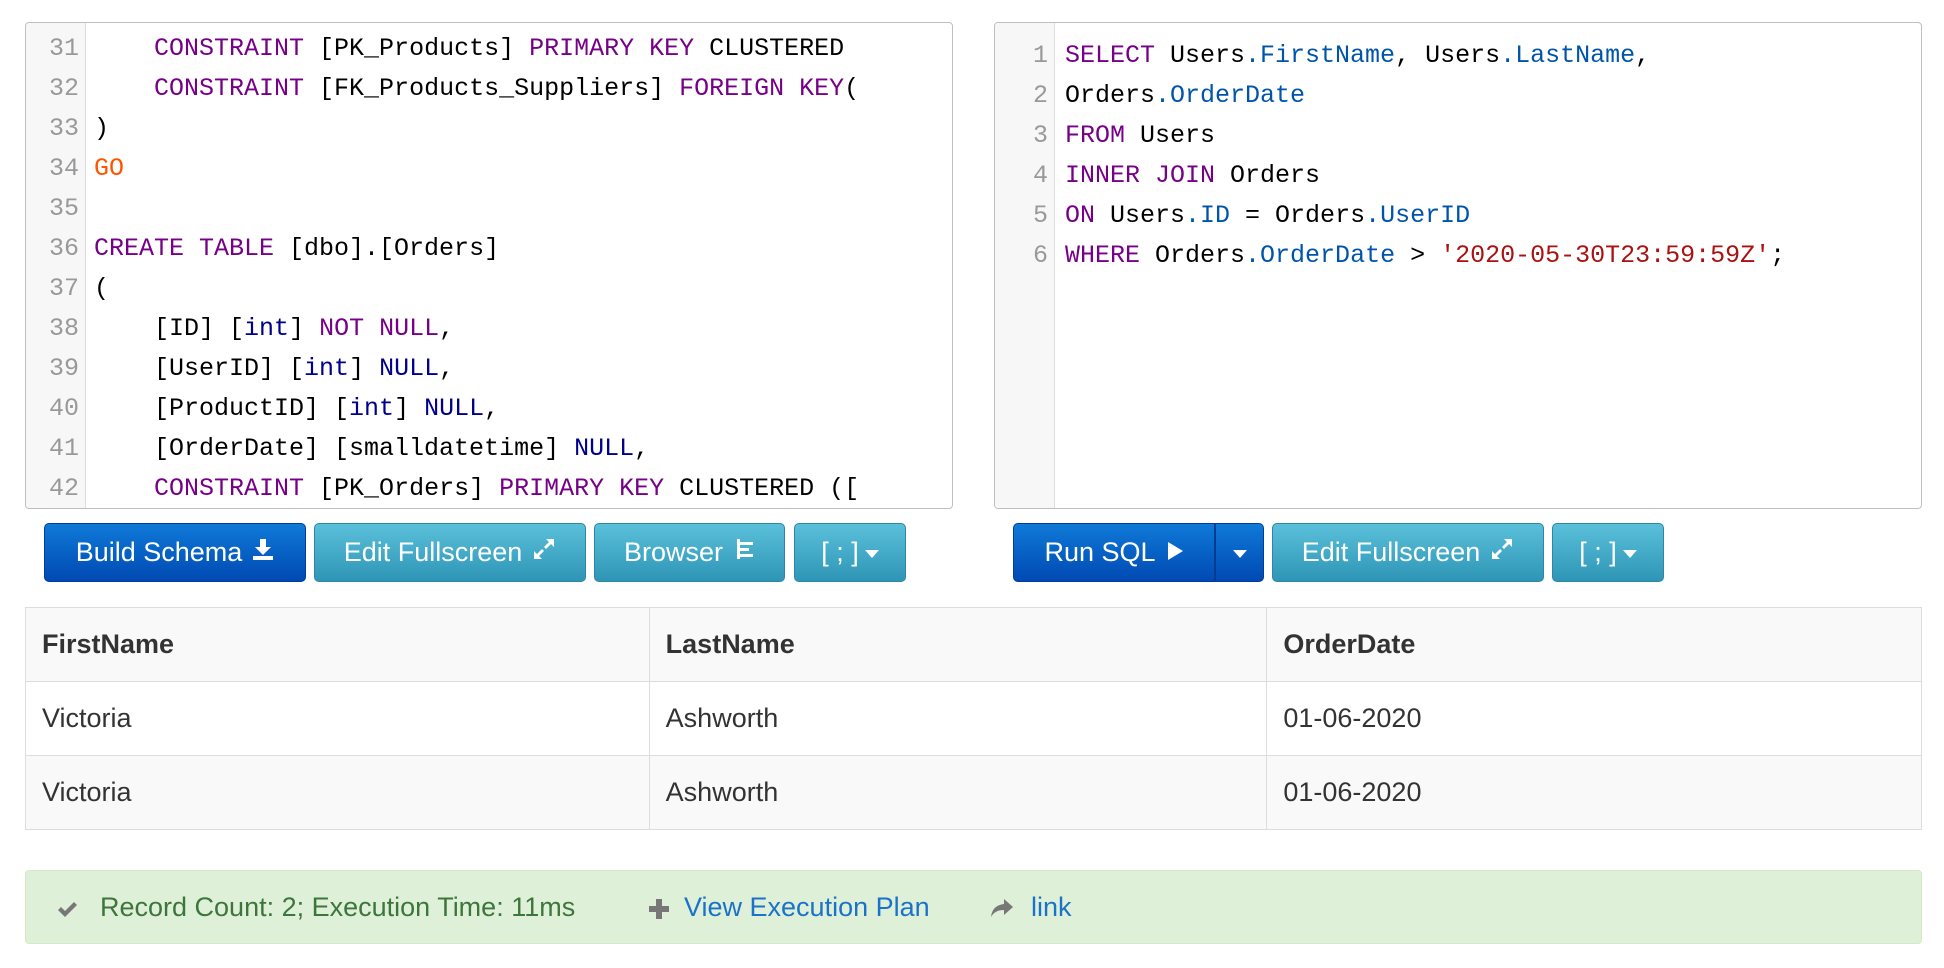 This screenshot has height=968, width=1944. What do you see at coordinates (489, 129) in the screenshot?
I see `schema-code-line: 33)` at bounding box center [489, 129].